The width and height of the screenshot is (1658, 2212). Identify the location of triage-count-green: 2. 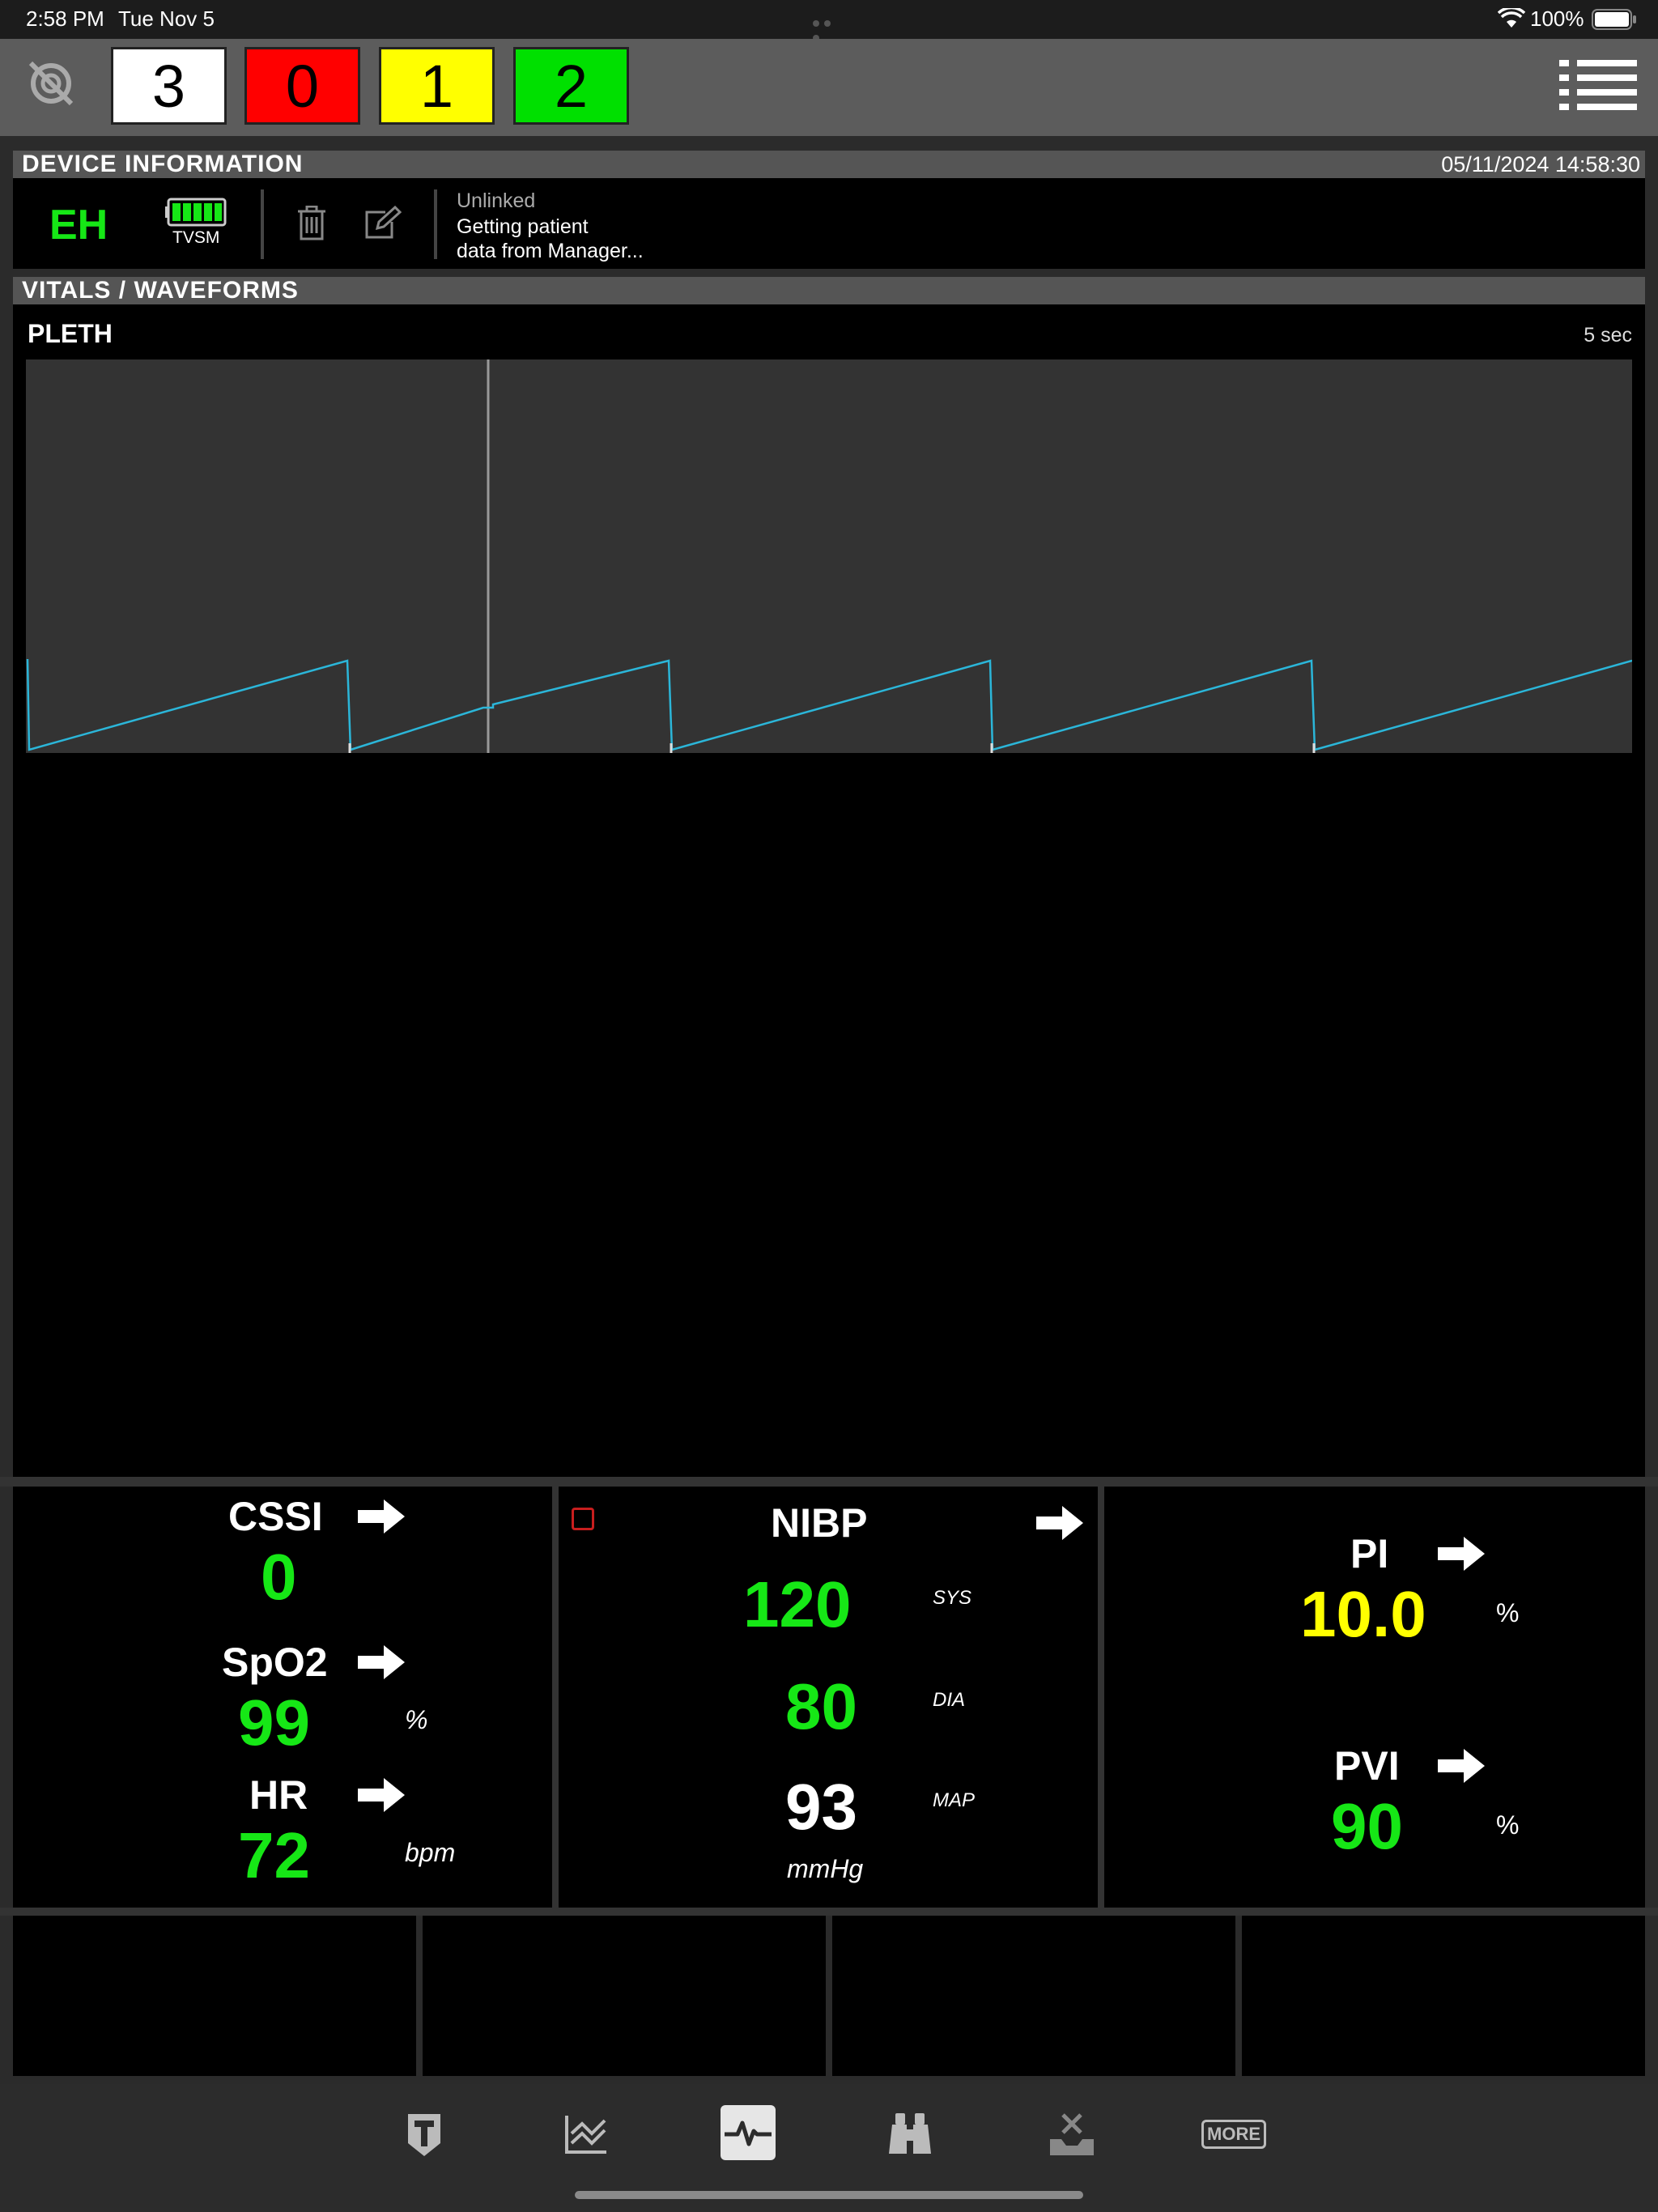
(571, 86).